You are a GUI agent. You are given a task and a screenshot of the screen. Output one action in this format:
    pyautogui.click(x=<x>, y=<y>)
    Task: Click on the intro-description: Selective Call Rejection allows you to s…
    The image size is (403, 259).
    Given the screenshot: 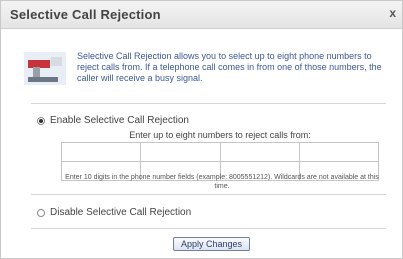 What is the action you would take?
    pyautogui.click(x=229, y=67)
    